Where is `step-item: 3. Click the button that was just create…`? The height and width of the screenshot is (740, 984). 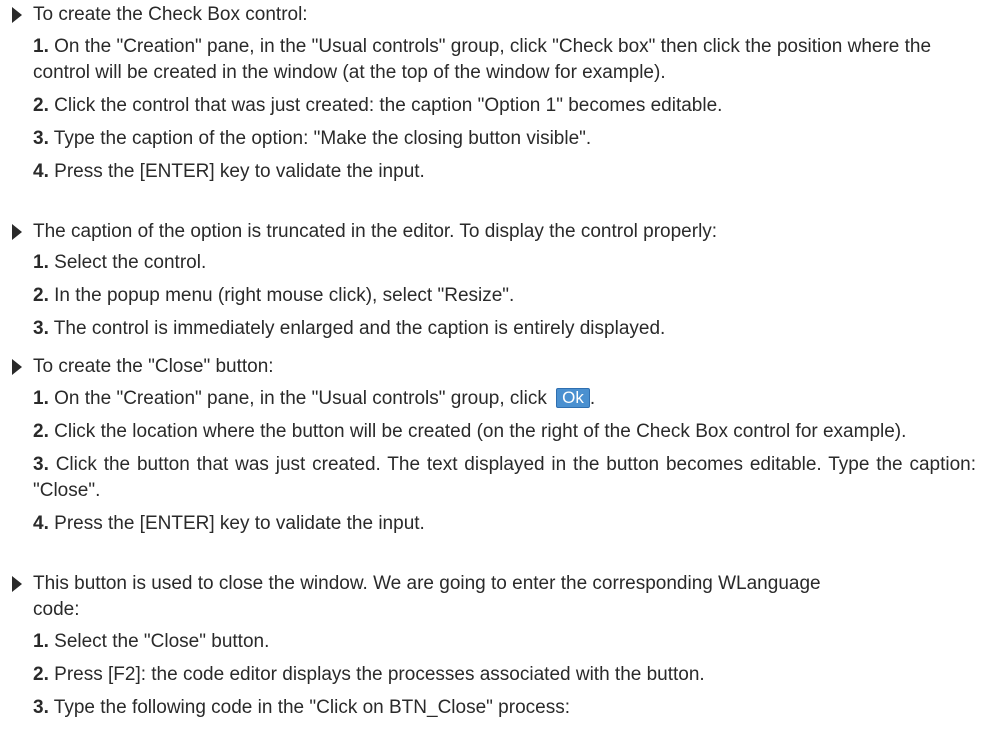 step-item: 3. Click the button that was just create… is located at coordinates (492, 478).